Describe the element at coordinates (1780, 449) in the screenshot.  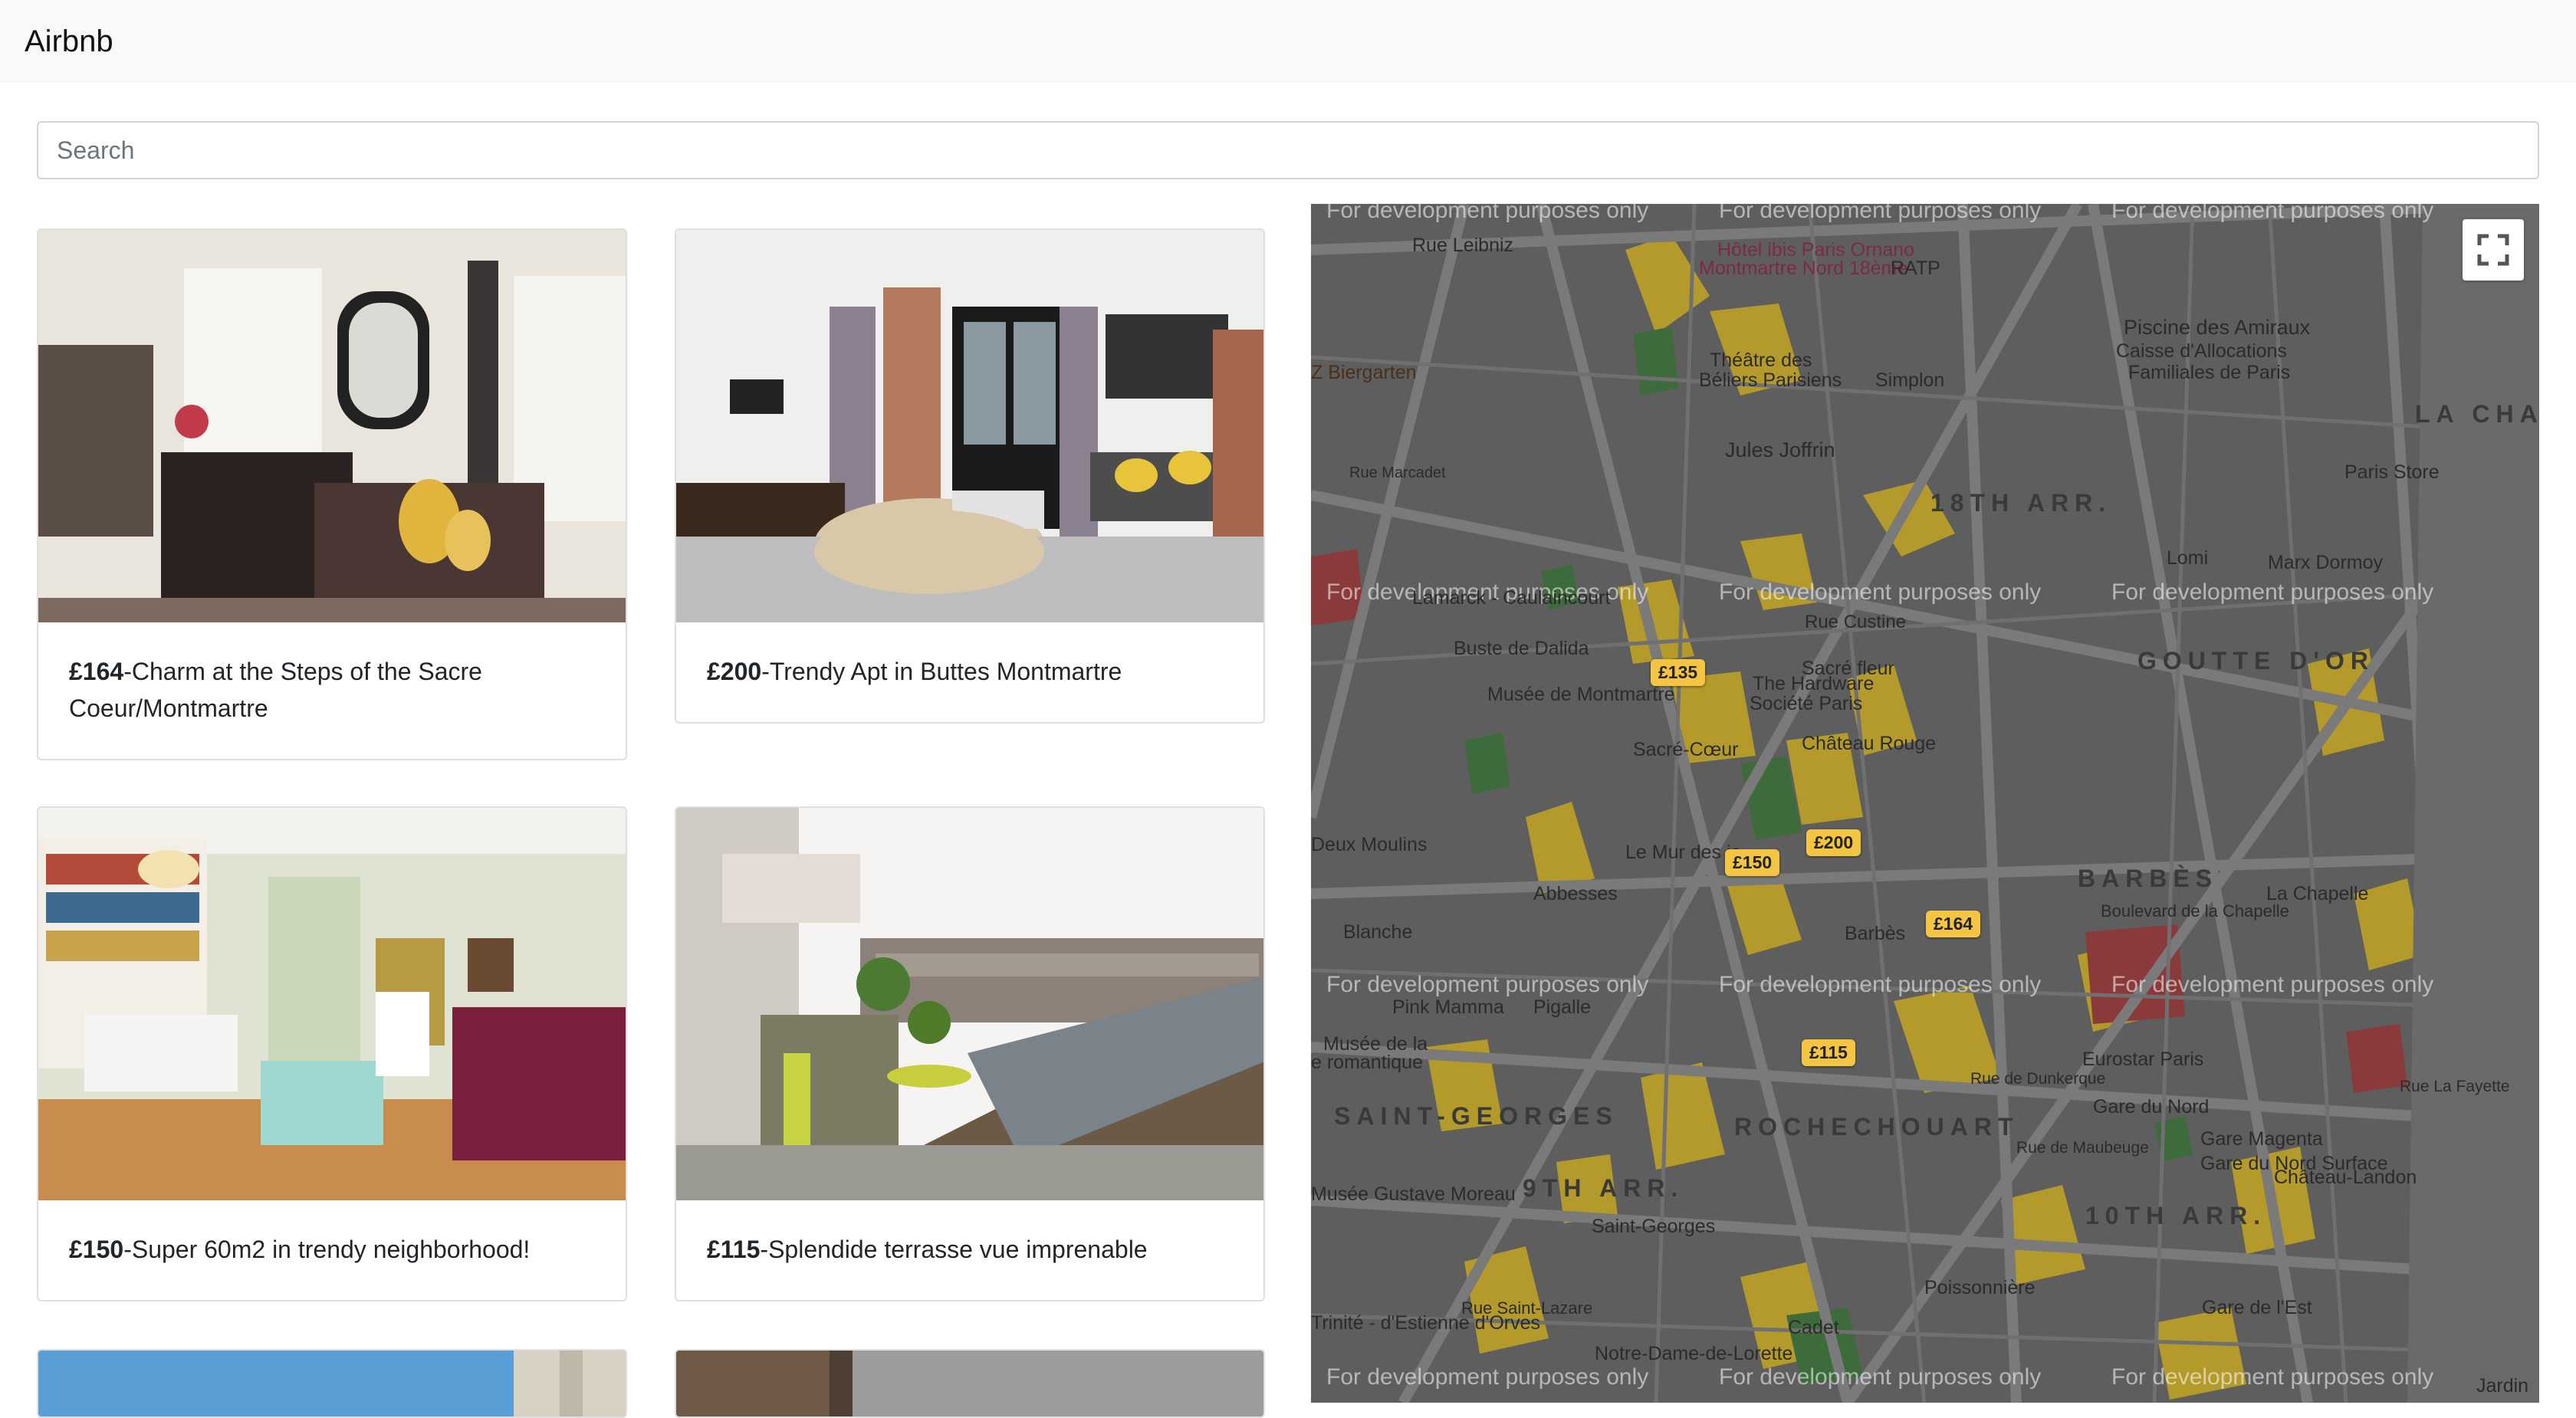
I see `map-place-label: Jules Joffrin` at that location.